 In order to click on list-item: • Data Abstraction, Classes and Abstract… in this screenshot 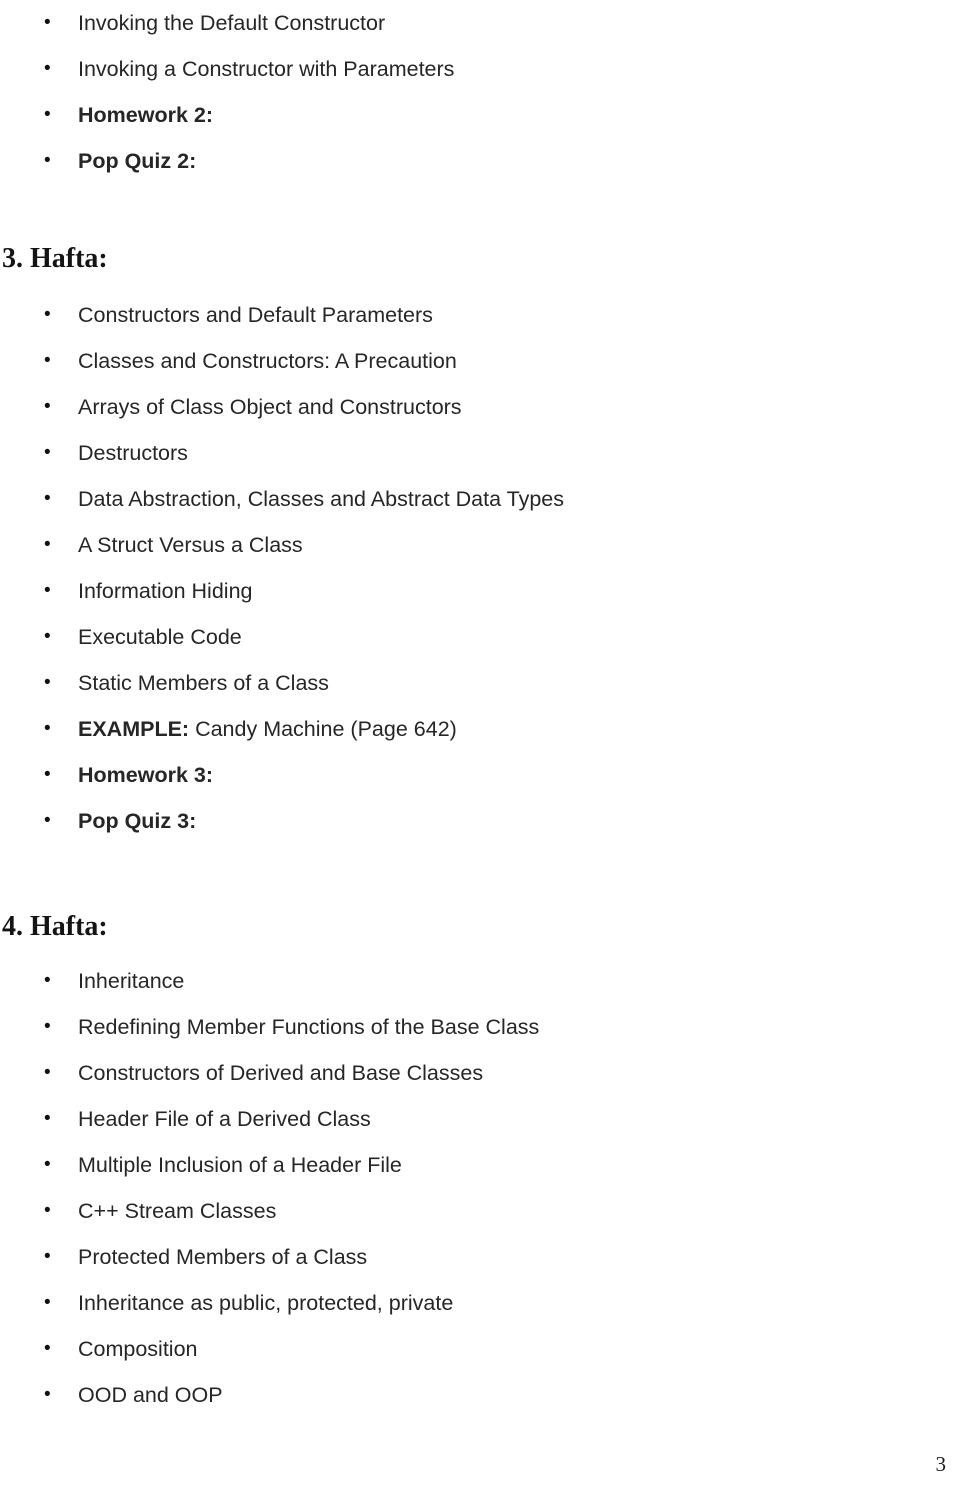, I will do `click(480, 499)`.